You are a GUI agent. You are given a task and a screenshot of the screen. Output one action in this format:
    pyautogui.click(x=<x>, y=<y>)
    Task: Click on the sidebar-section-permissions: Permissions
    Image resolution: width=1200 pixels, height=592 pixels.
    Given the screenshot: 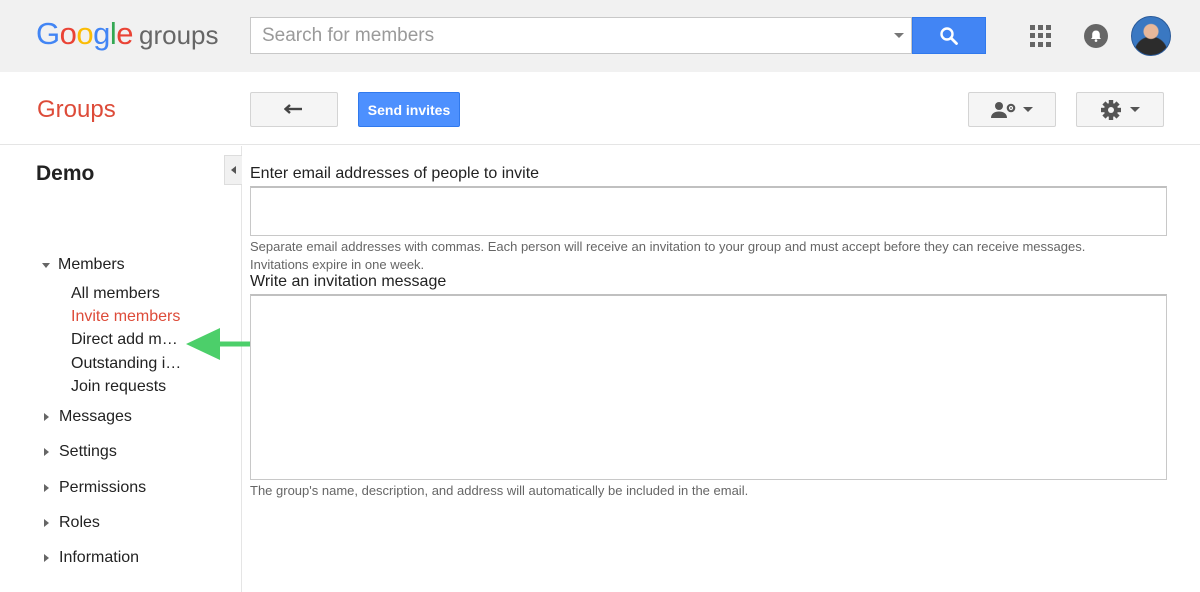 What is the action you would take?
    pyautogui.click(x=94, y=488)
    